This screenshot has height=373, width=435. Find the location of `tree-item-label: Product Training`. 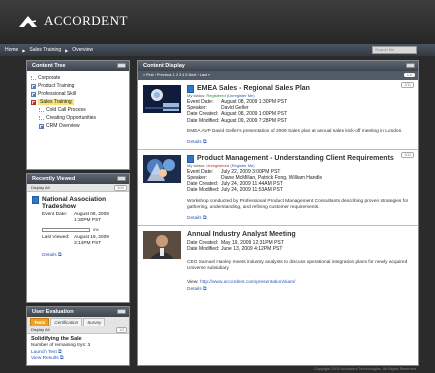

tree-item-label: Product Training is located at coordinates (56, 86).